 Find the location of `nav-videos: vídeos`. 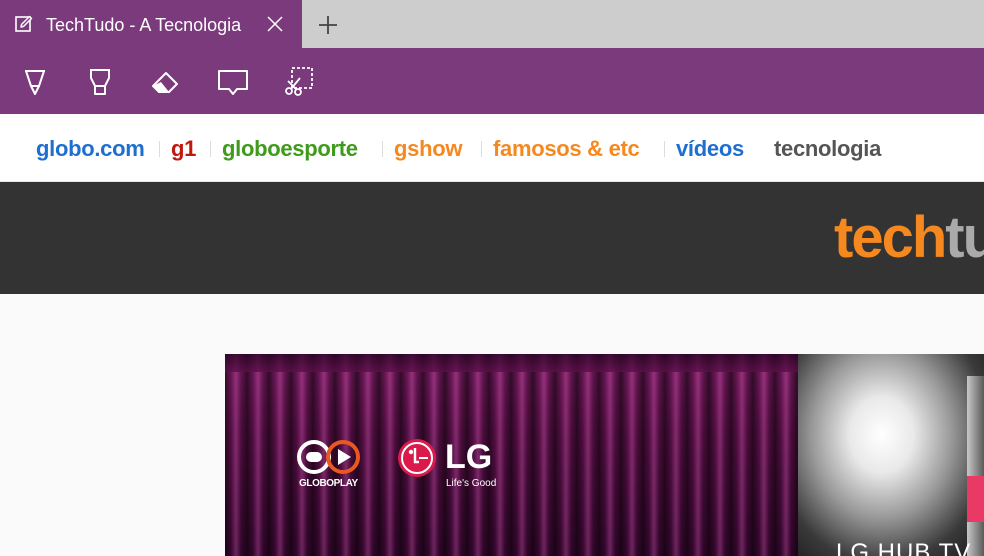

nav-videos: vídeos is located at coordinates (710, 149).